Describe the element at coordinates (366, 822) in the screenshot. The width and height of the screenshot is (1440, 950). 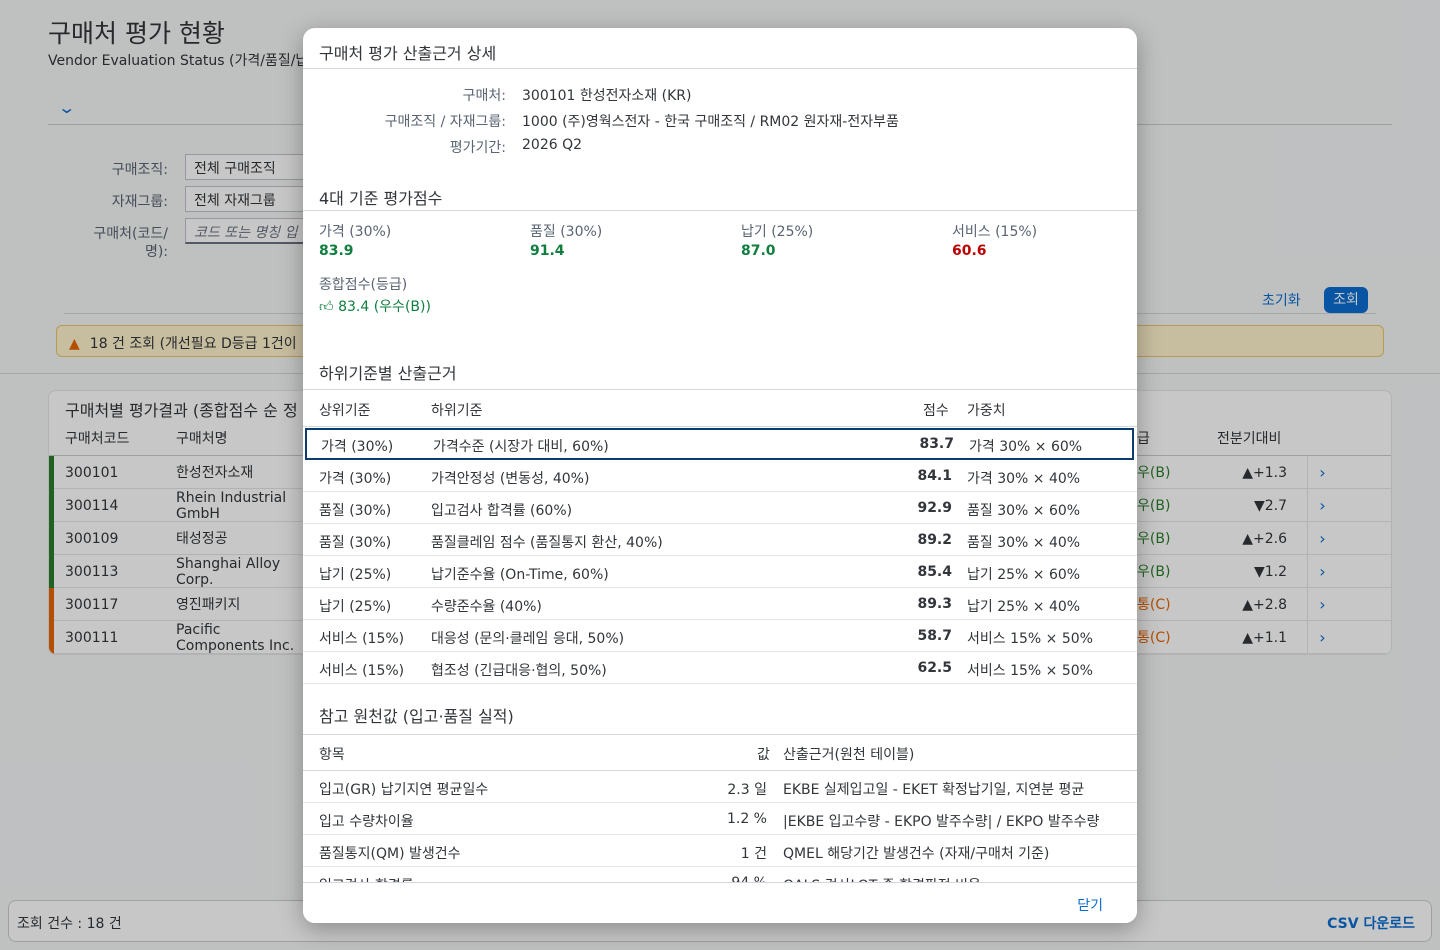
I see `ref-item: 입고 수량차이율` at that location.